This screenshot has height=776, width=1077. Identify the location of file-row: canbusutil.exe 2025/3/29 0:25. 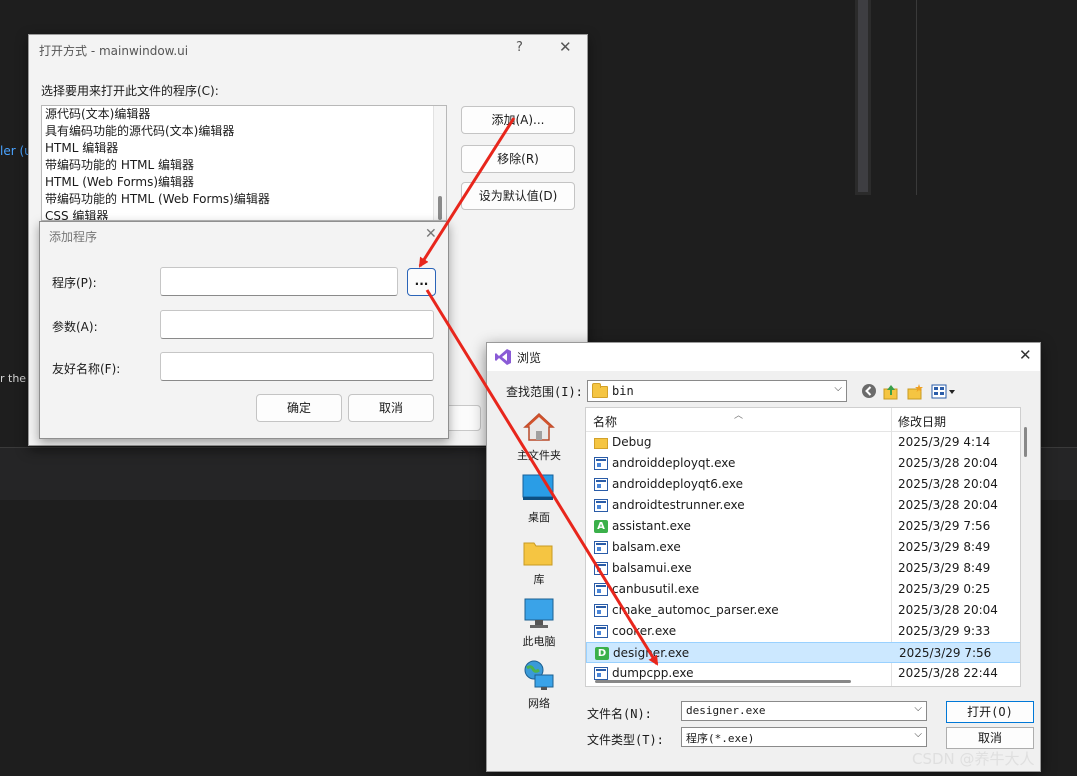
(803, 589).